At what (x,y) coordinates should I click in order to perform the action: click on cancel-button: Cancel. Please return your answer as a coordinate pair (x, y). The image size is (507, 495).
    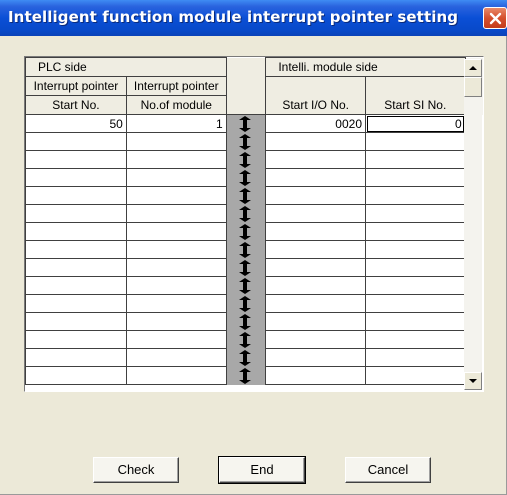
    Looking at the image, I should click on (388, 470).